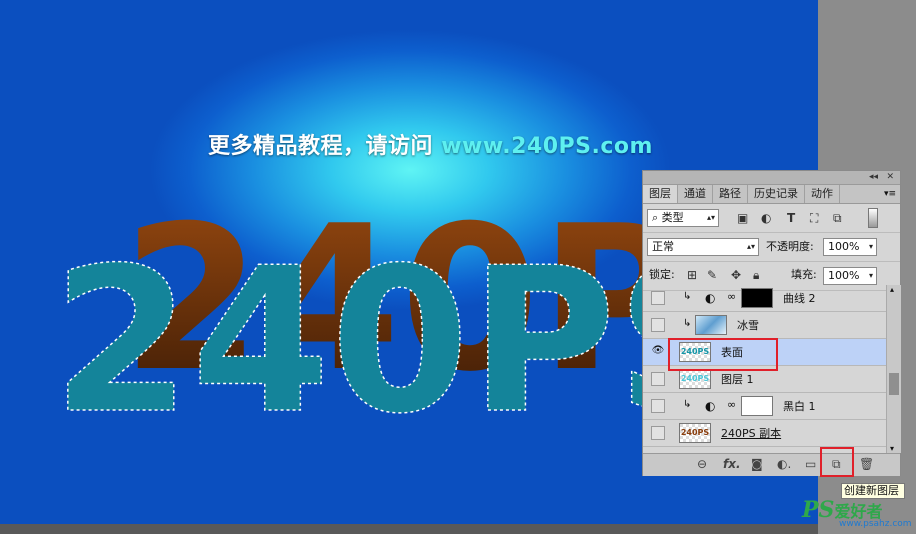 Image resolution: width=916 pixels, height=534 pixels. What do you see at coordinates (892, 448) in the screenshot?
I see `scroll-down-icon: ▾` at bounding box center [892, 448].